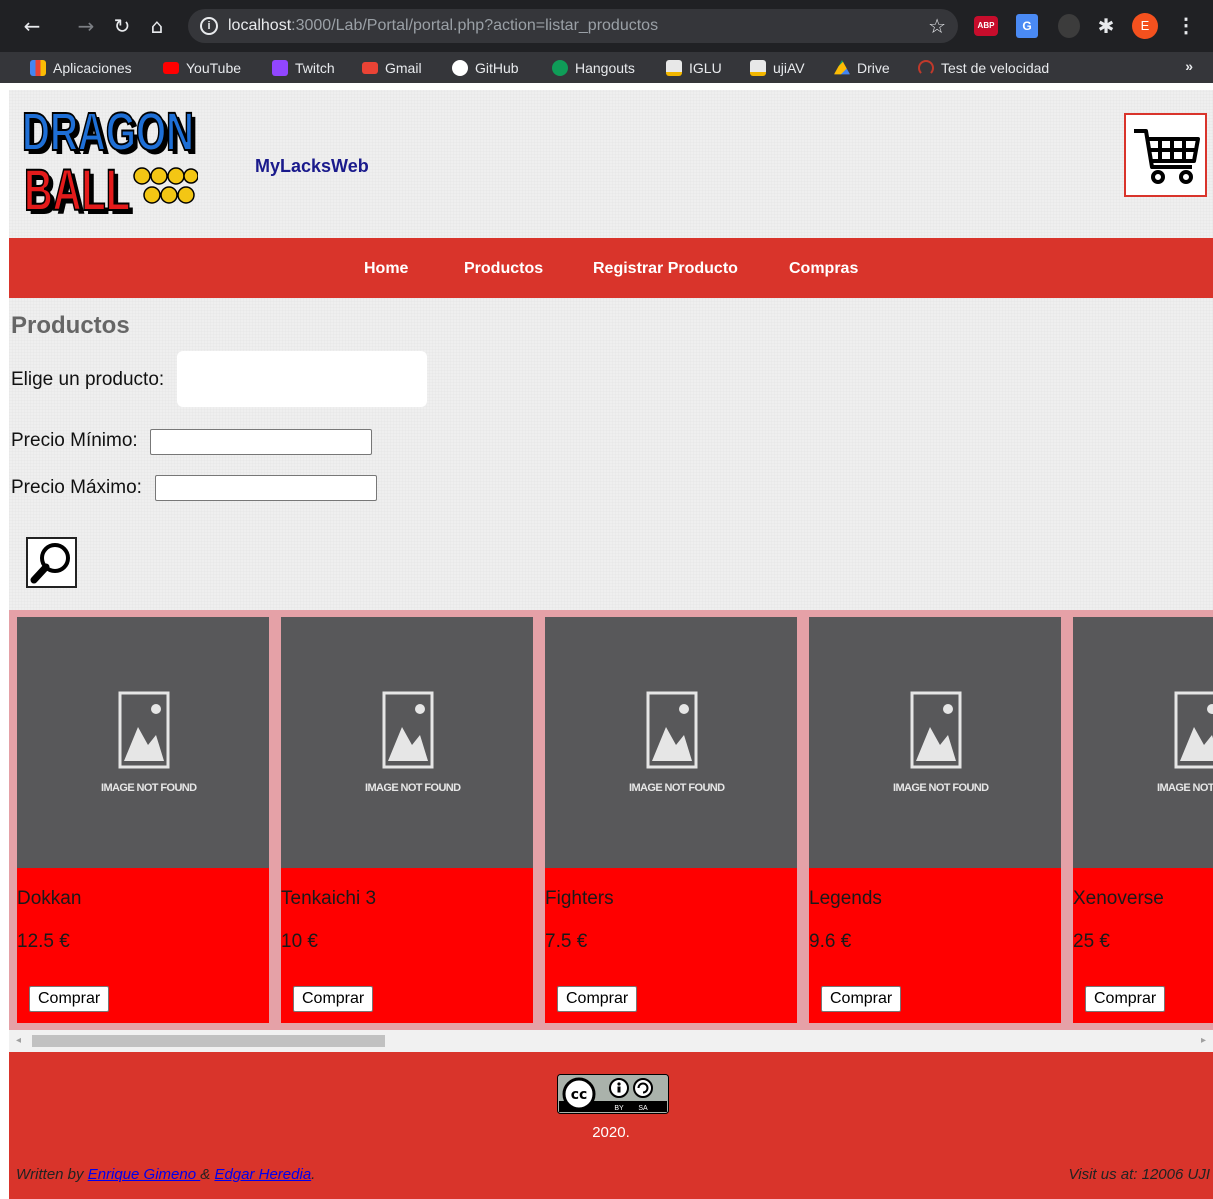  I want to click on period-text: ., so click(313, 1174).